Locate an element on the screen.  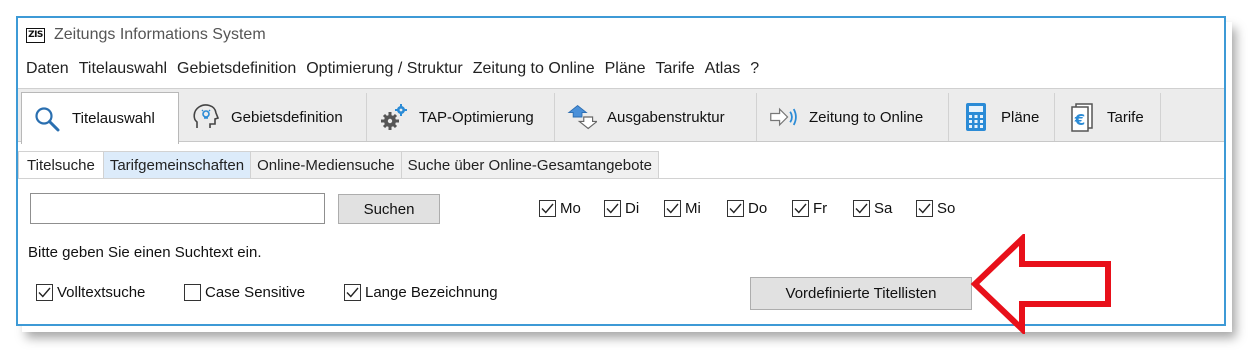
search-button: Suchen is located at coordinates (389, 209).